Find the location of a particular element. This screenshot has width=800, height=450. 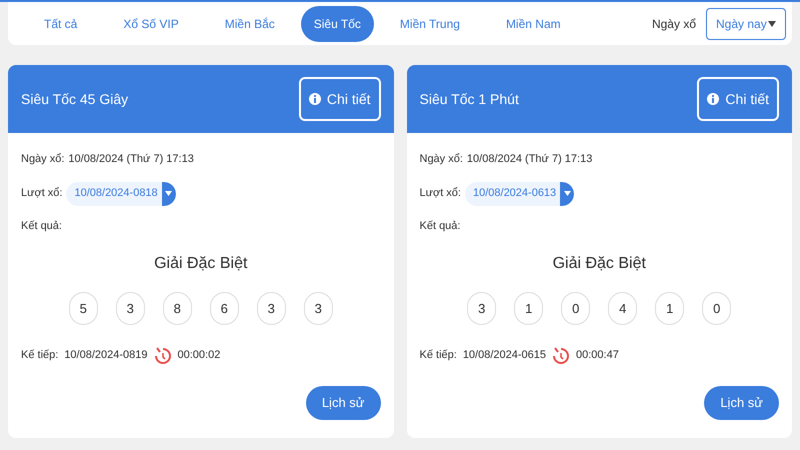

round-select: 10/08/2024-0818 is located at coordinates (121, 194).